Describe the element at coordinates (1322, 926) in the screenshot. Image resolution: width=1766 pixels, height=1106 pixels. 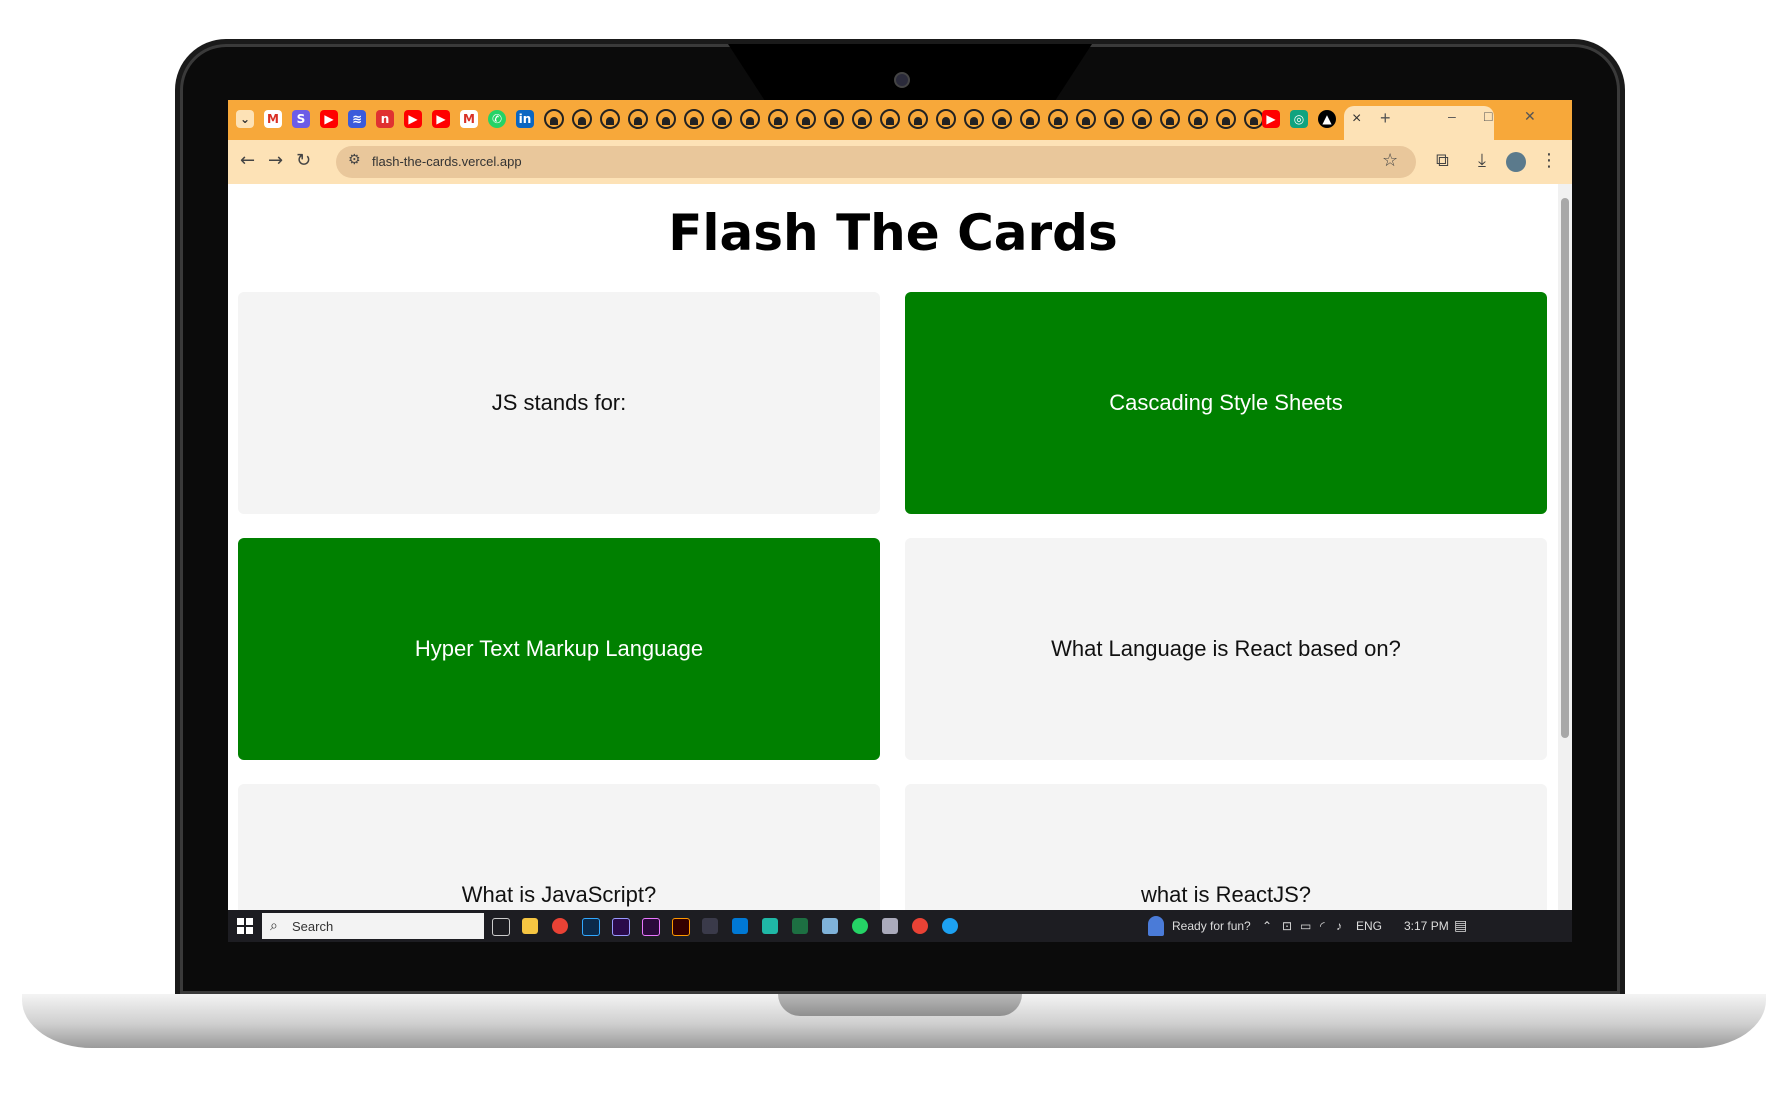
I see `wifi-icon: ◜` at that location.